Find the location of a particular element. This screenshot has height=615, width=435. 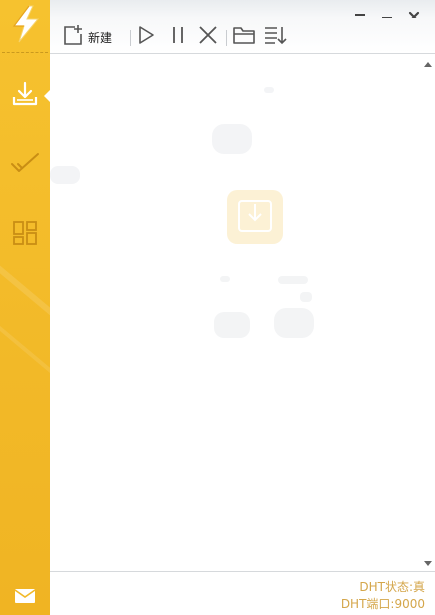

mail-icon is located at coordinates (25, 598).